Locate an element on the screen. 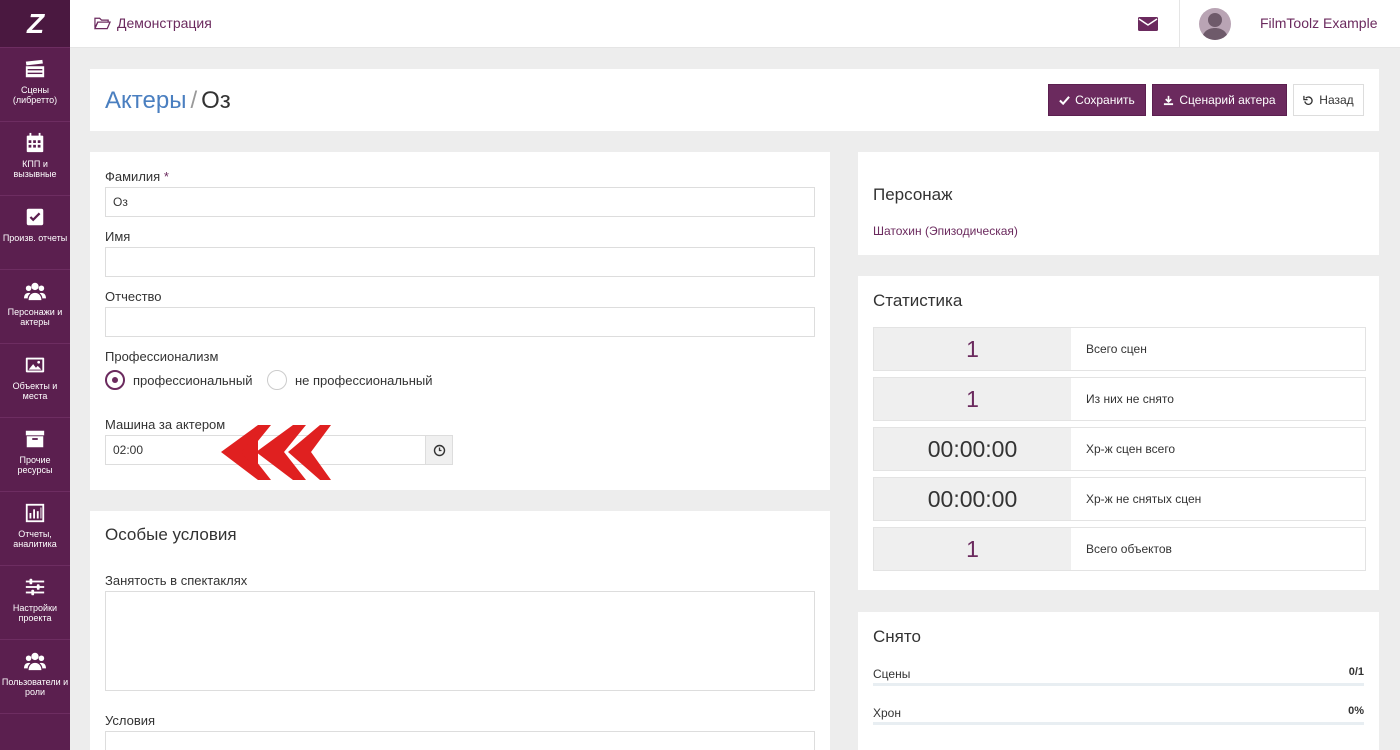  folder-open-icon is located at coordinates (102, 23).